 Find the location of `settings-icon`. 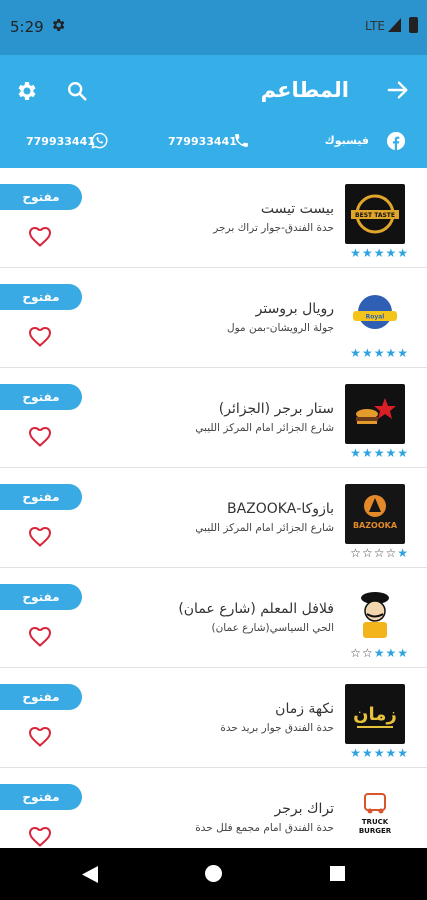

settings-icon is located at coordinates (26, 91).